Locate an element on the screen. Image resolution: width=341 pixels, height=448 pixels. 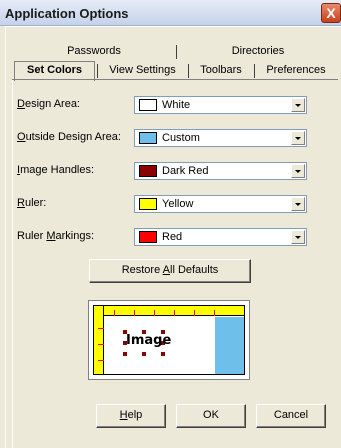
dropdown-value: Dark Red is located at coordinates (185, 171).